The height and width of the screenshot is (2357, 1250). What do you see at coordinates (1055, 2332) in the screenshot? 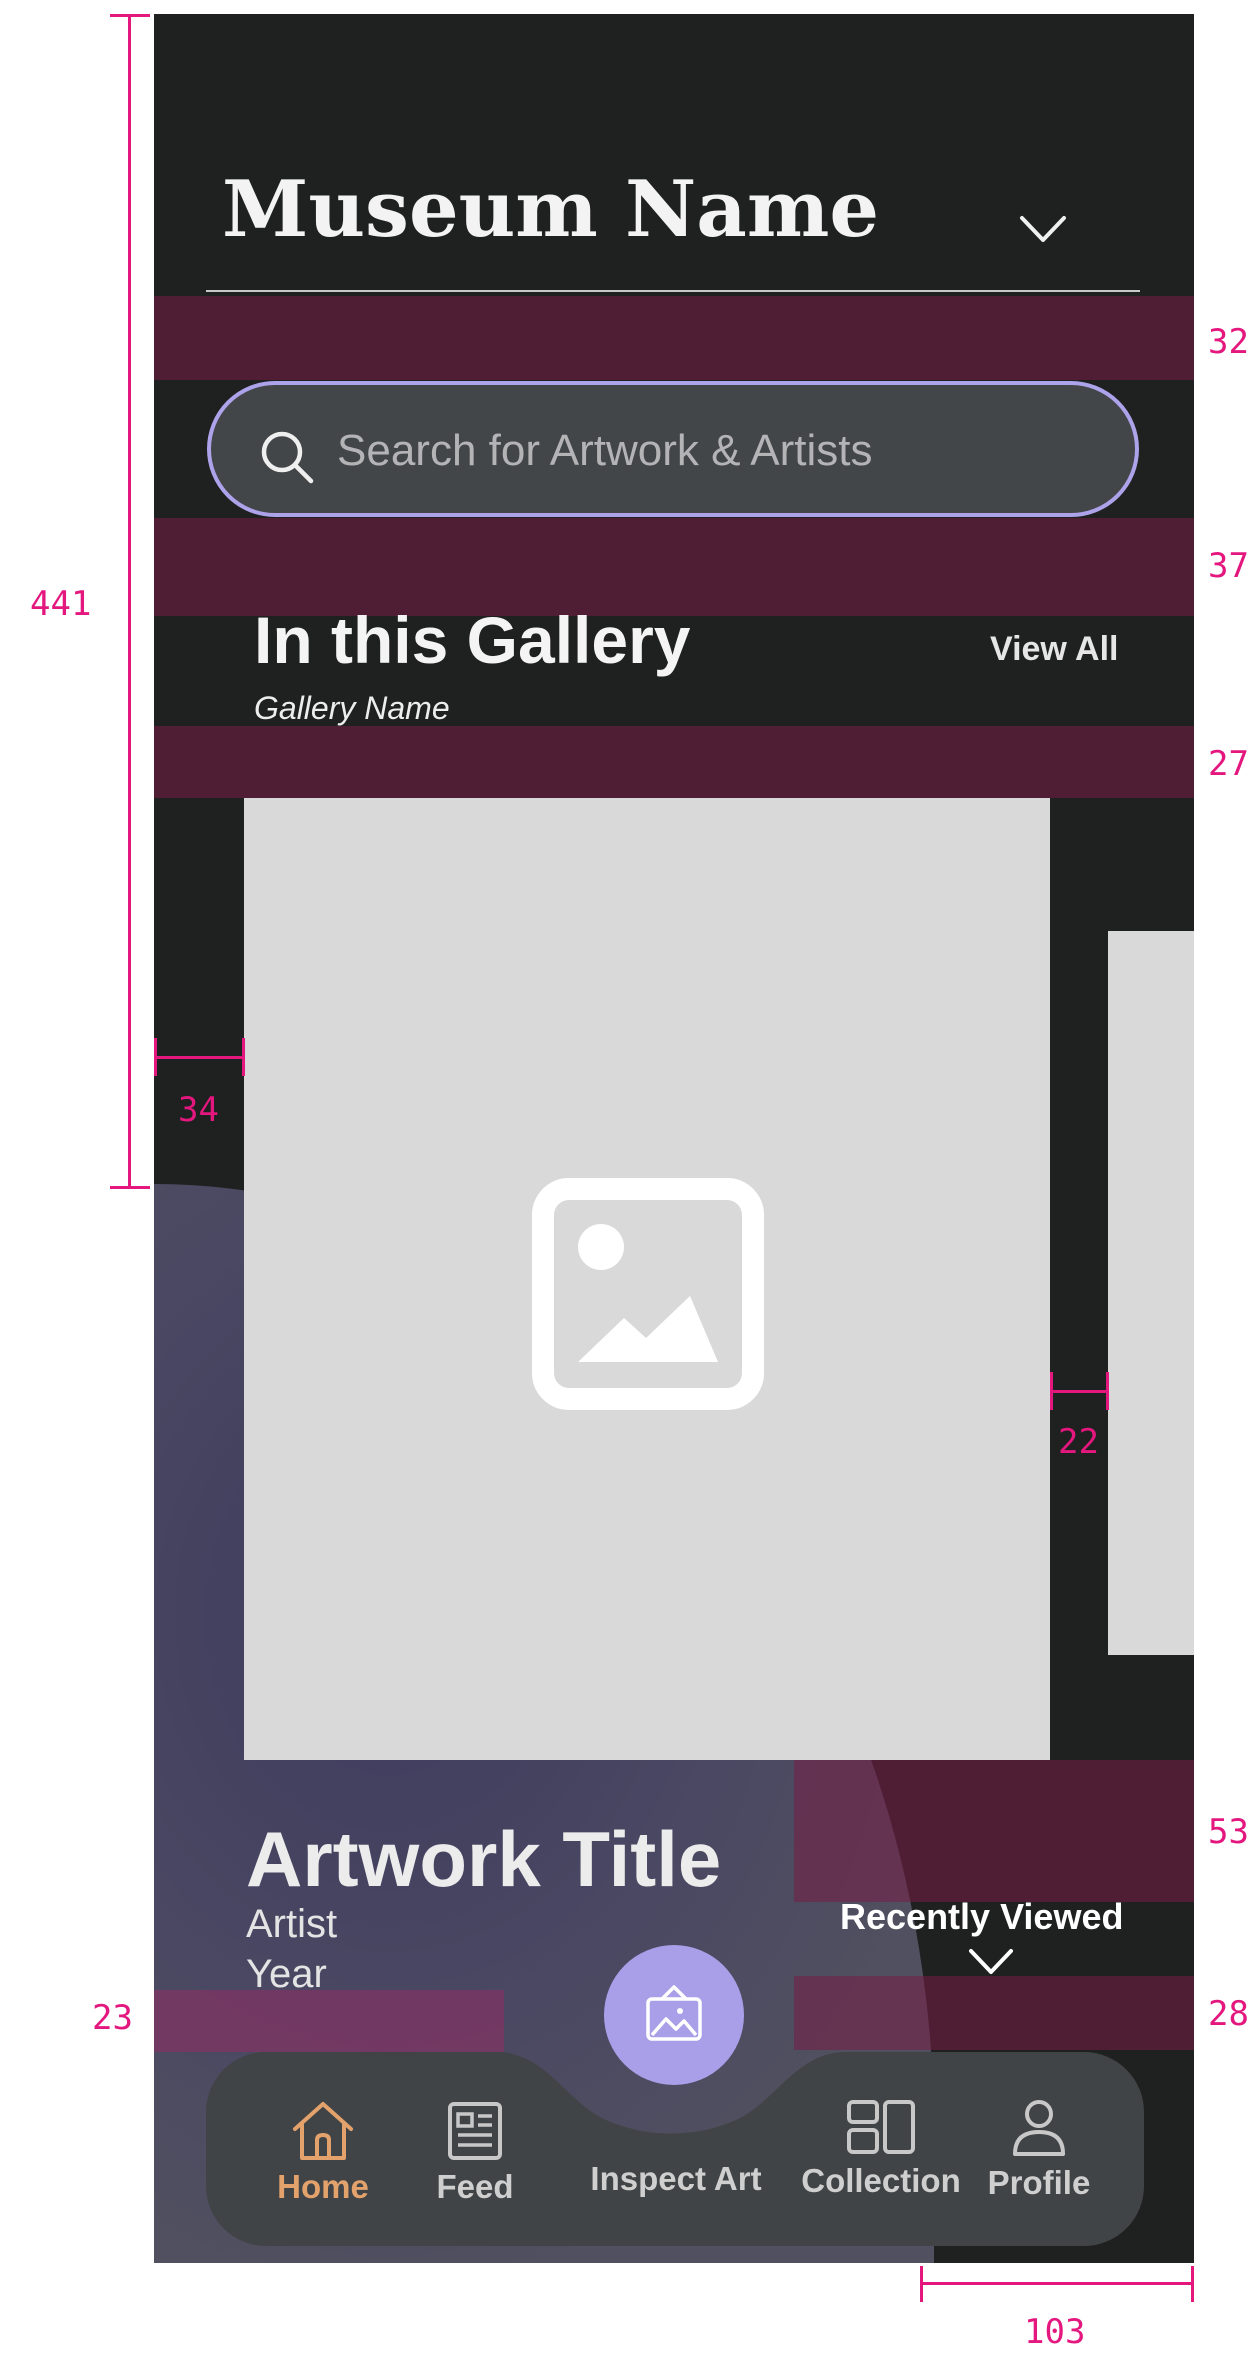
I see `dim-label-nav-side: 103` at bounding box center [1055, 2332].